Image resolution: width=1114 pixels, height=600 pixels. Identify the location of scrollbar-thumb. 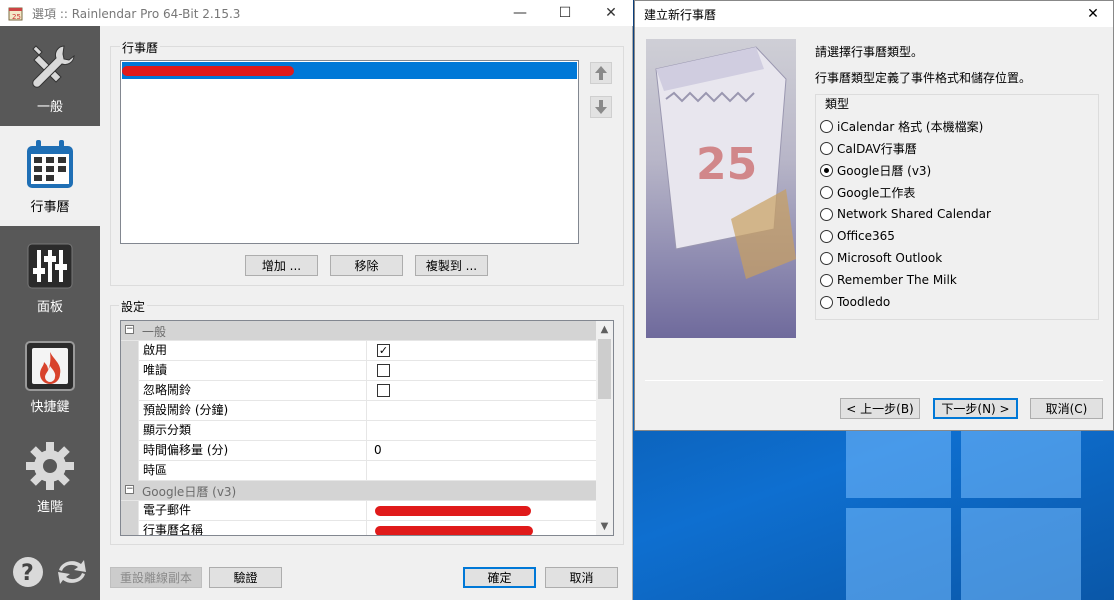
(604, 369).